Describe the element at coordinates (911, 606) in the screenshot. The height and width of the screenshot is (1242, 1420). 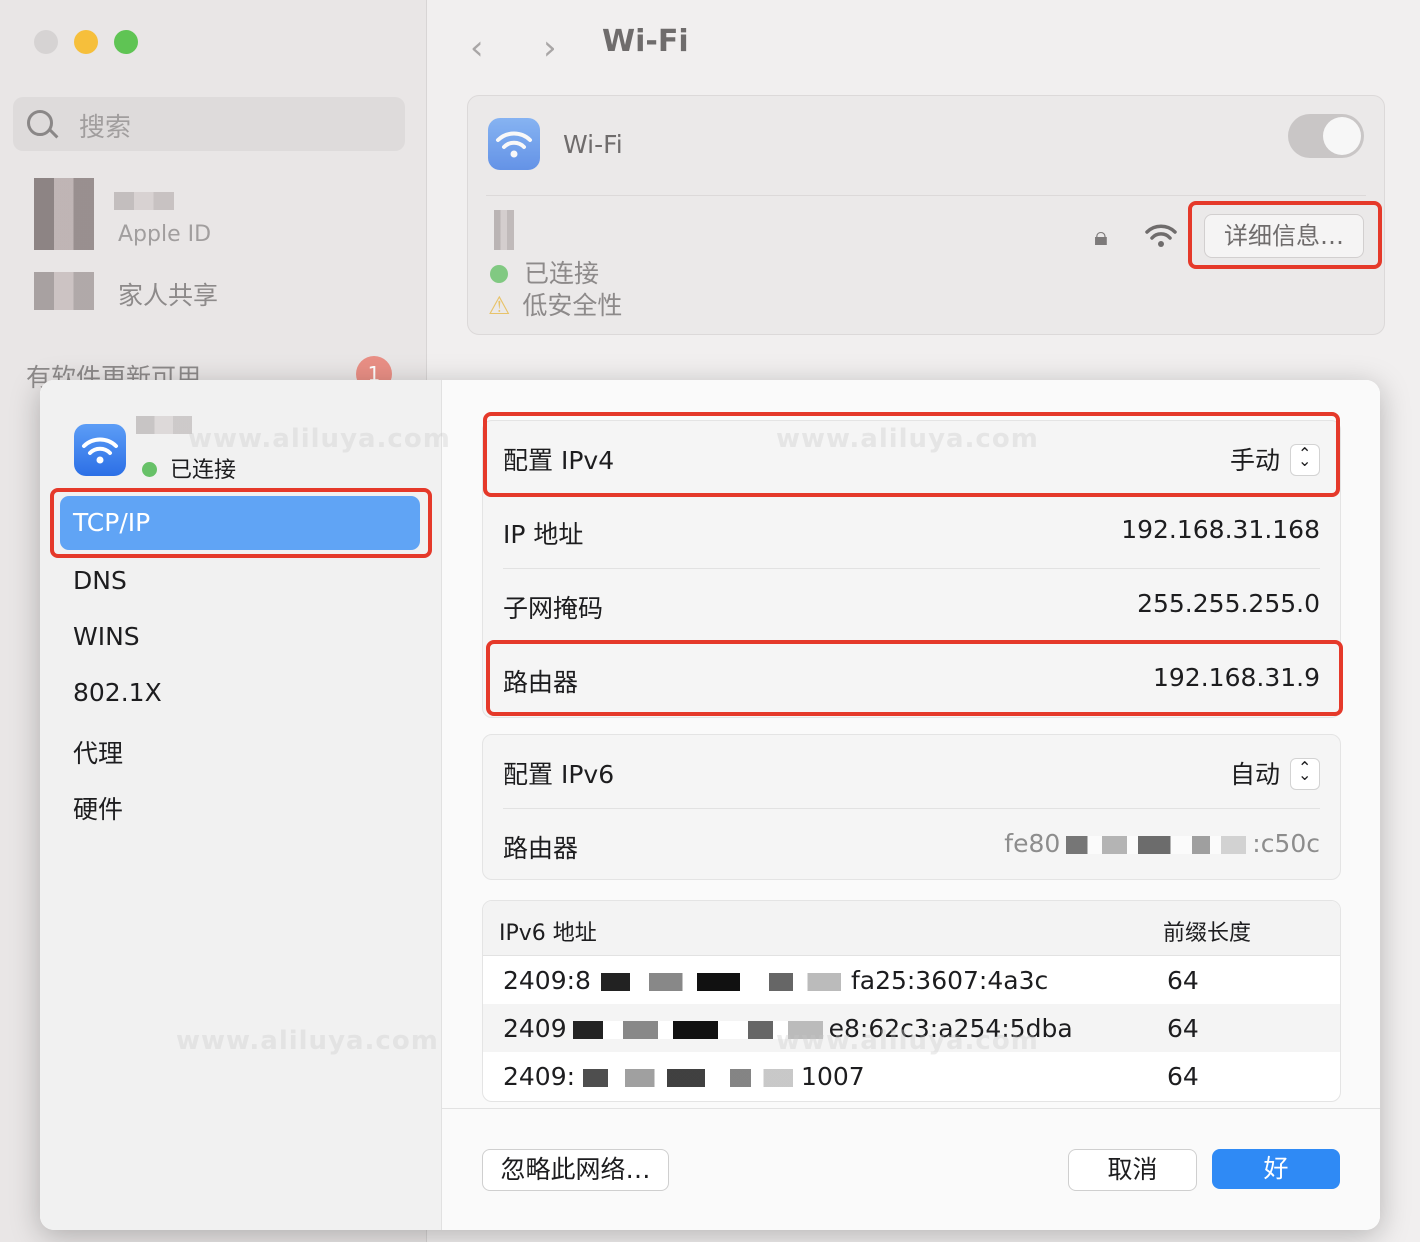
I see `subnet-mask-row: 子网掩码 255.255.255.0` at that location.